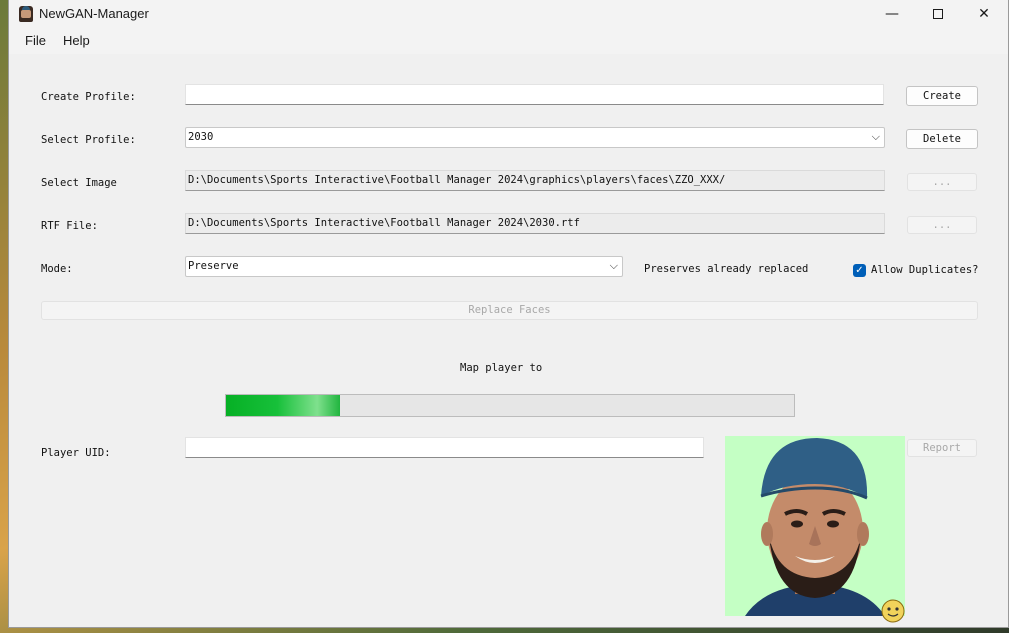  Describe the element at coordinates (213, 266) in the screenshot. I see `mode-value: Preserve` at that location.